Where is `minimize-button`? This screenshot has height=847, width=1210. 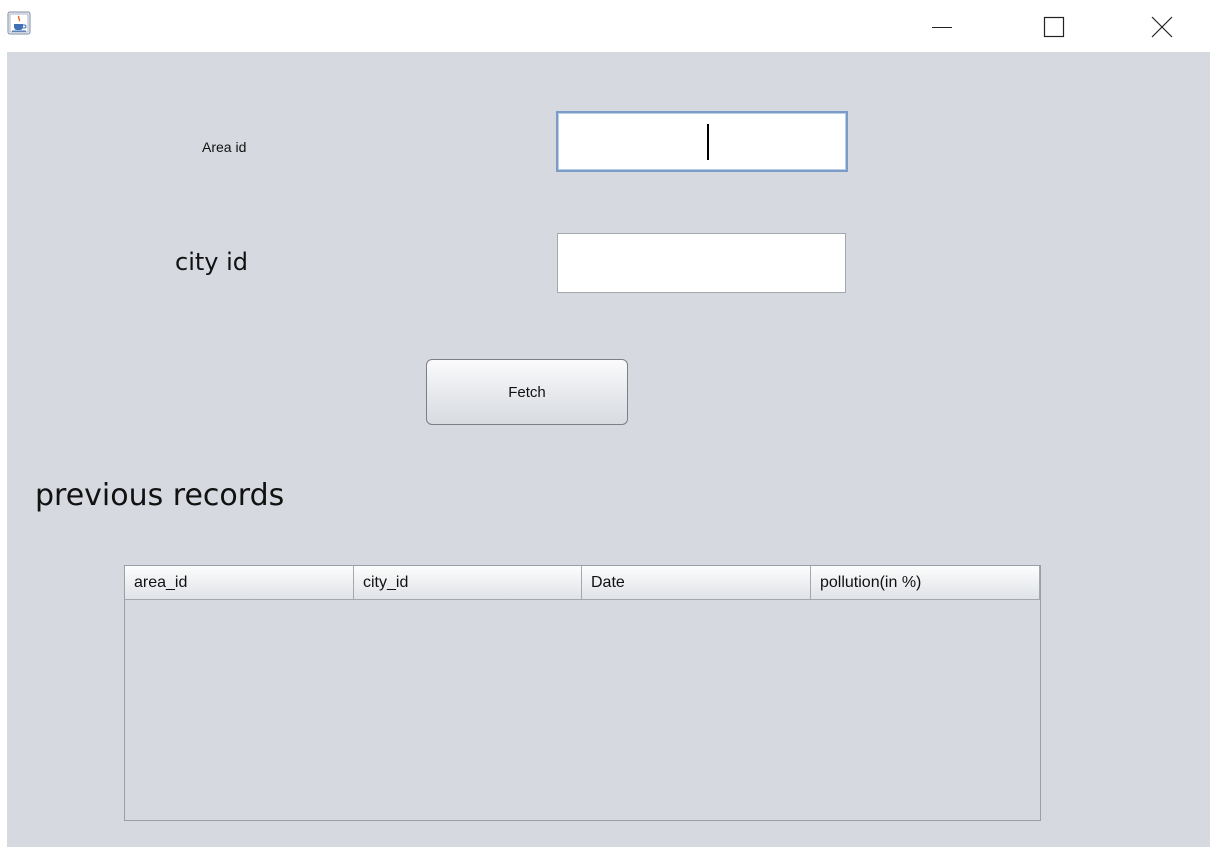 minimize-button is located at coordinates (942, 26).